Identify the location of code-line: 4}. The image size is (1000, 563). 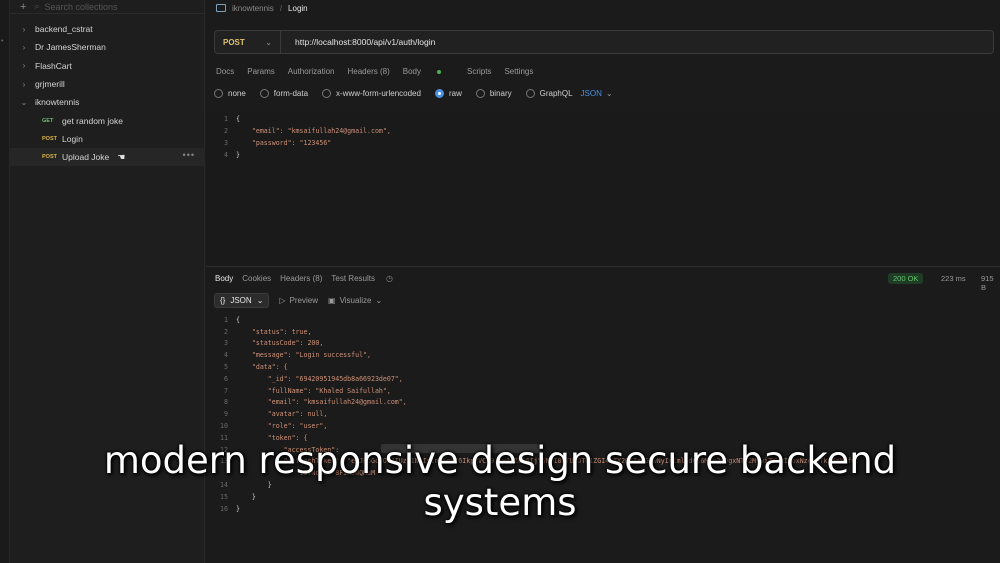
(232, 155).